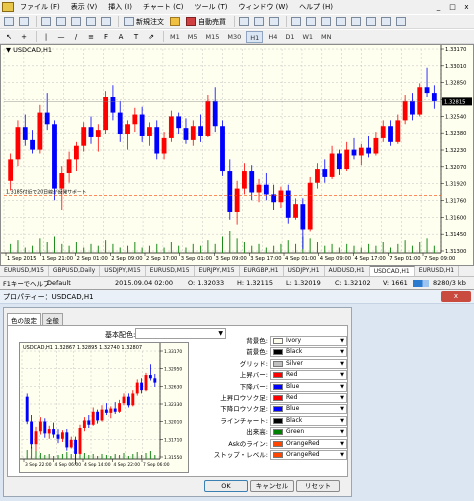  What do you see at coordinates (370, 259) in the screenshot?
I see `time-tick-label: 4 Sep 17:00` at bounding box center [370, 259].